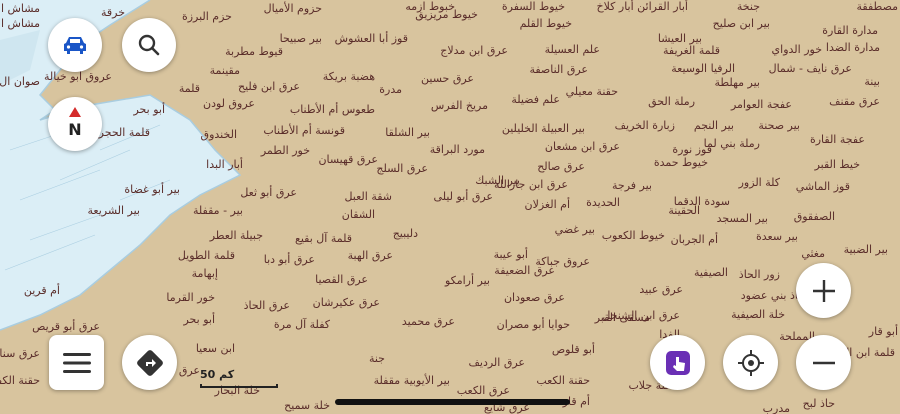 The width and height of the screenshot is (900, 414). What do you see at coordinates (563, 380) in the screenshot?
I see `place-label: حقنة الكعب` at bounding box center [563, 380].